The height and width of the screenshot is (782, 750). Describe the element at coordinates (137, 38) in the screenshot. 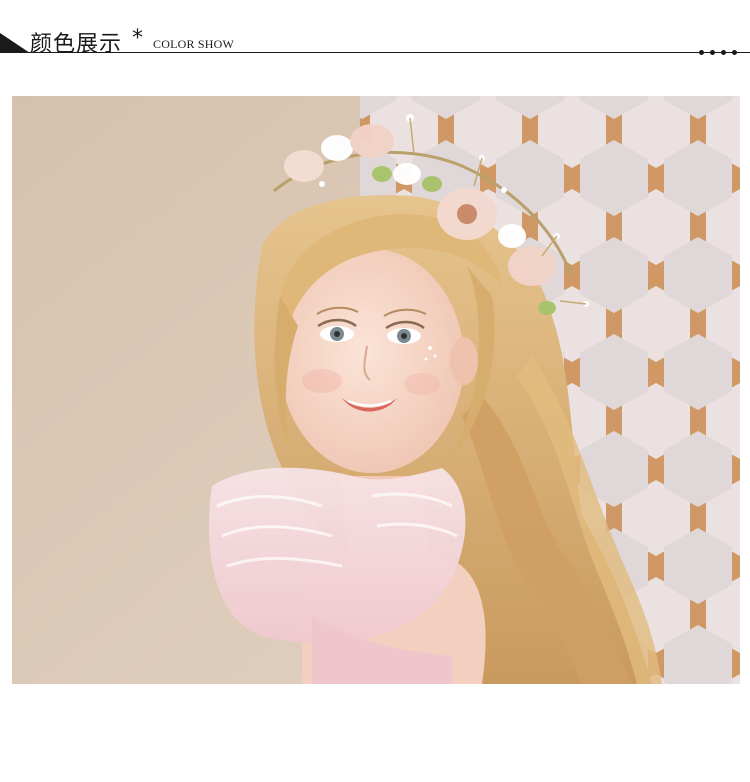

I see `asterisk-icon: *` at that location.